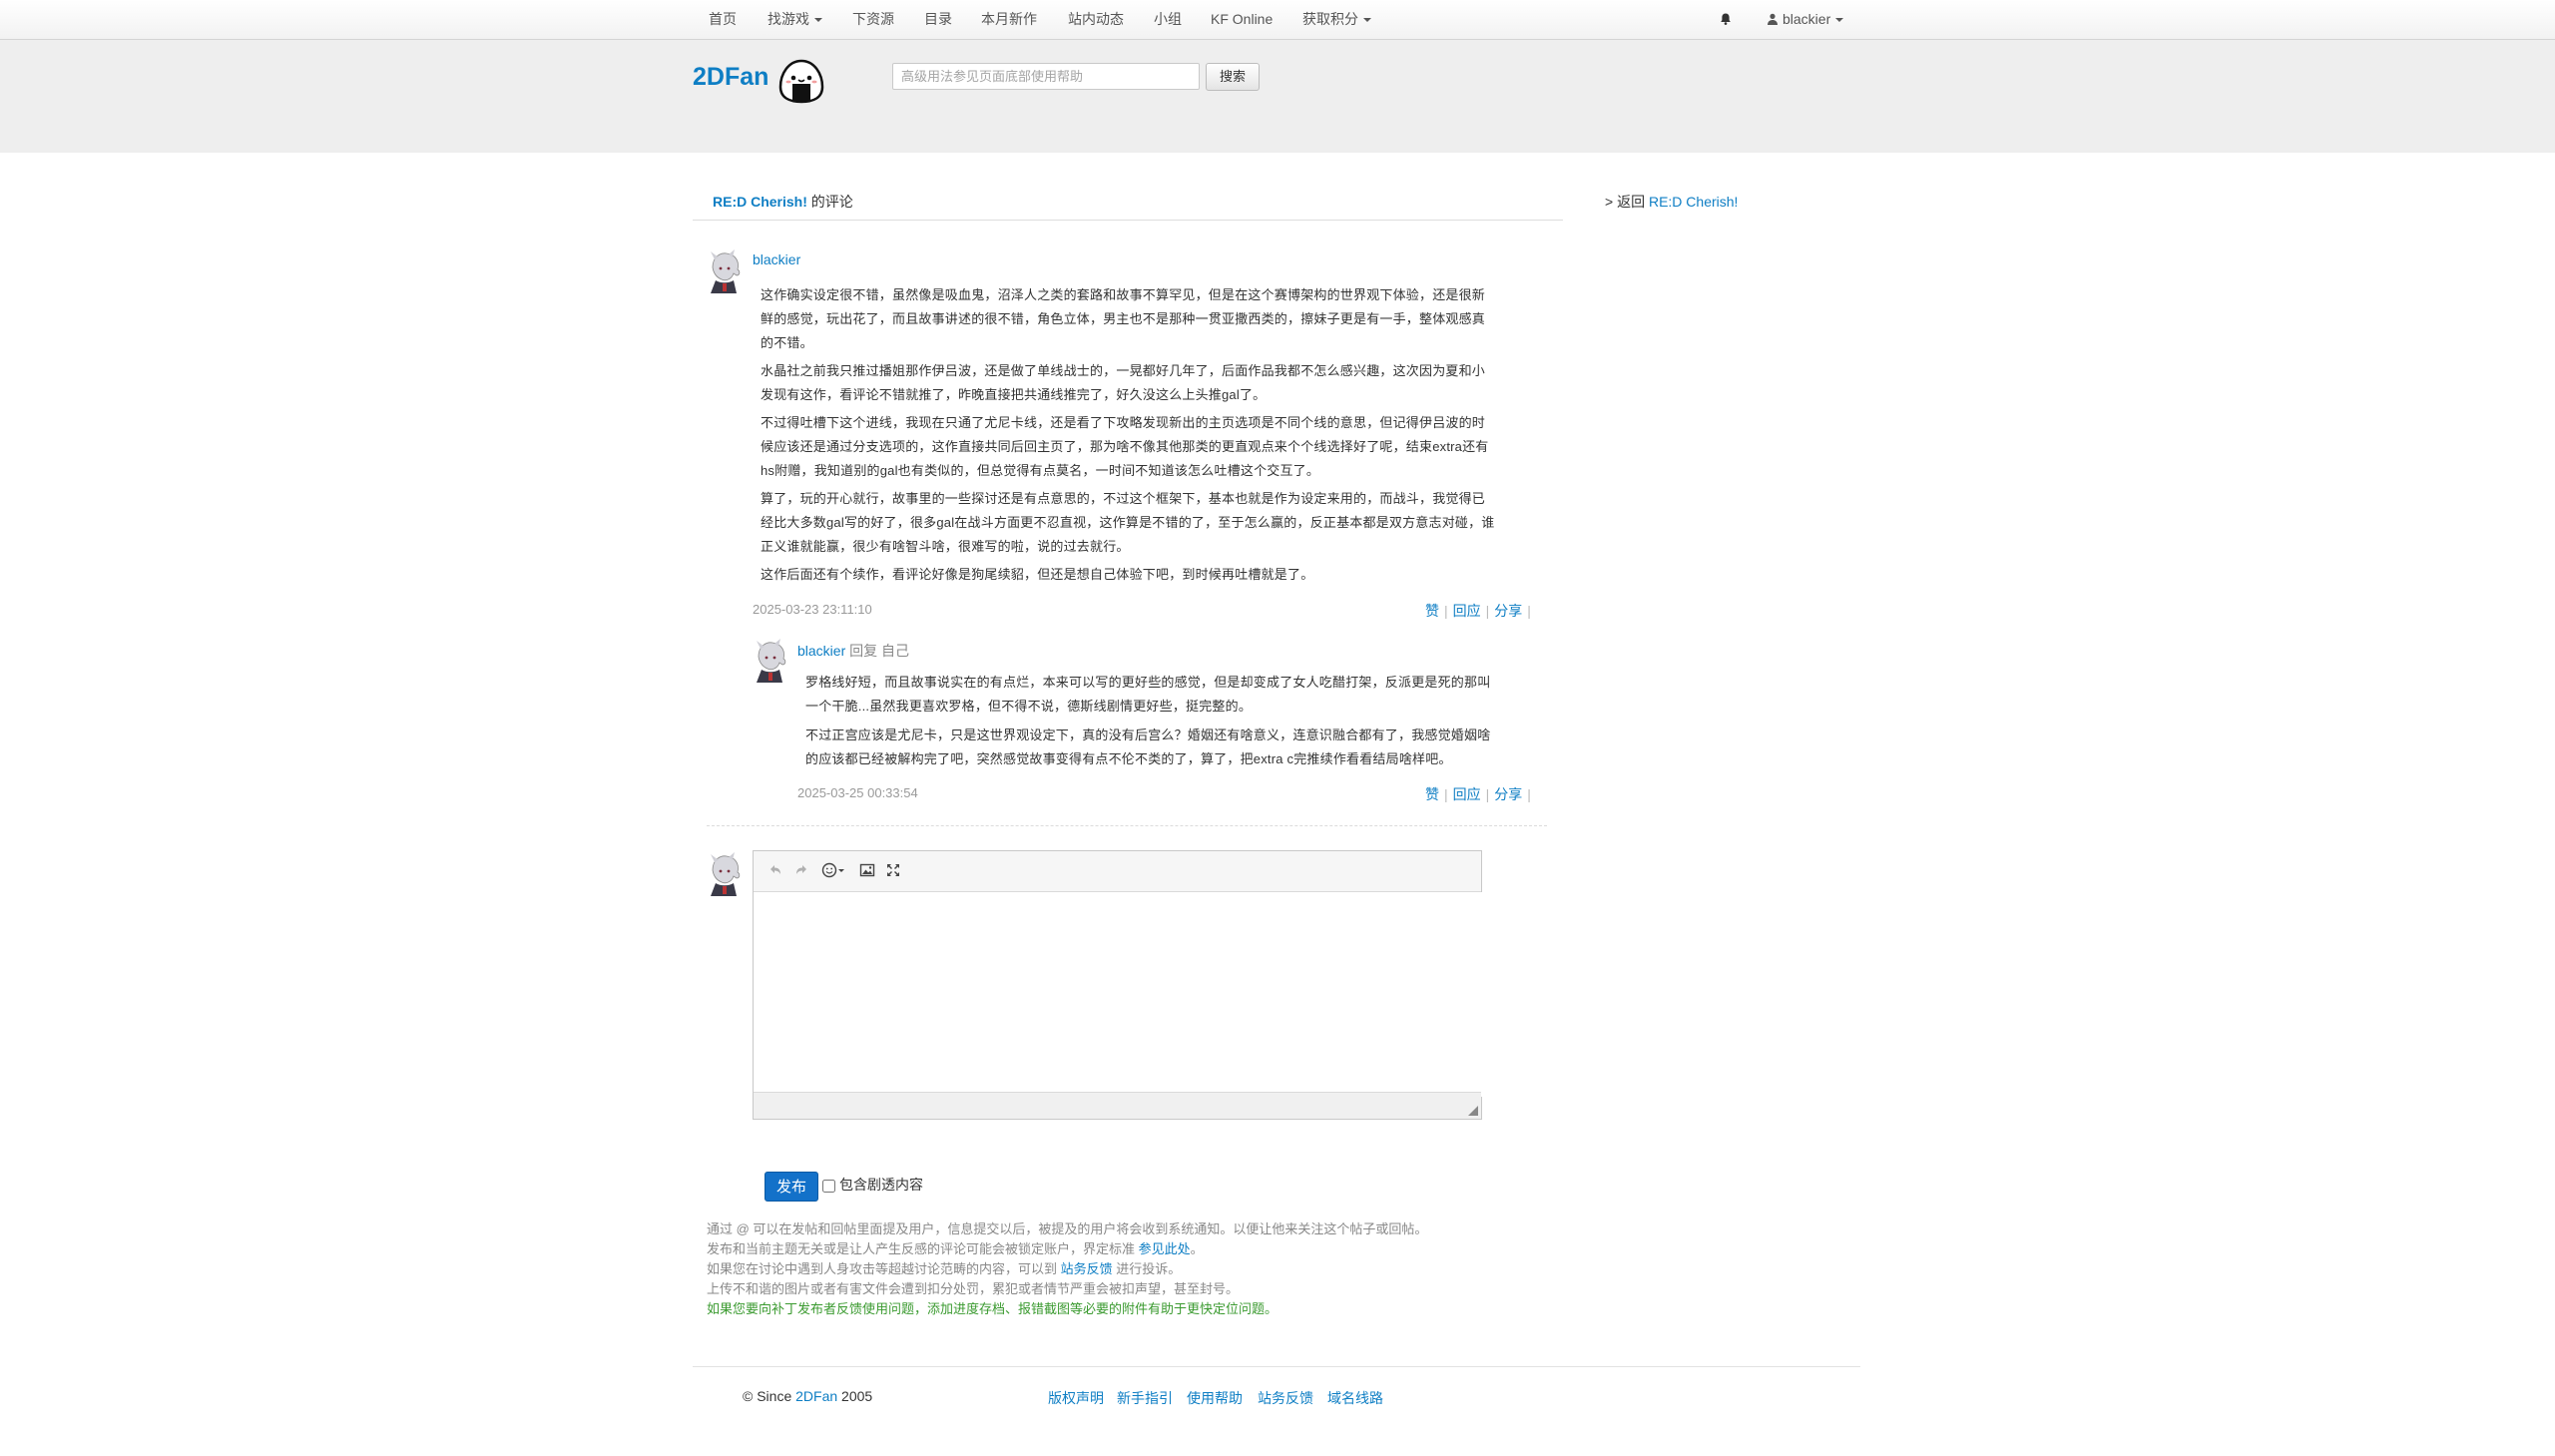 Image resolution: width=2555 pixels, height=1456 pixels. Describe the element at coordinates (1145, 1398) in the screenshot. I see `footer-link-newbie: 新手指引` at that location.